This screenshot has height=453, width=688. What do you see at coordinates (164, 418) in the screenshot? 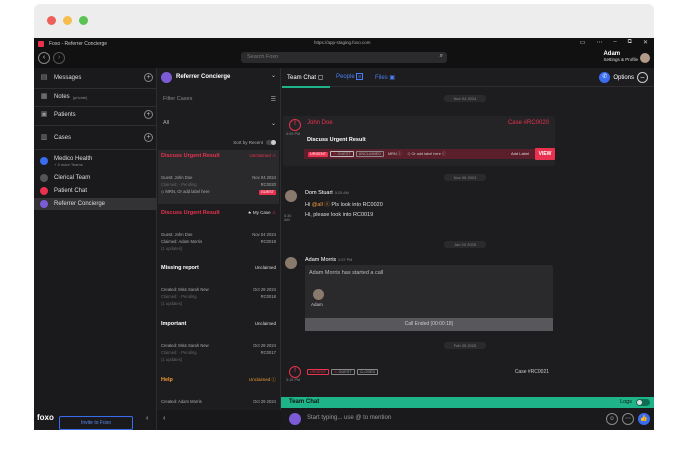
I see `collapse-cases-icon: ‹` at bounding box center [164, 418].